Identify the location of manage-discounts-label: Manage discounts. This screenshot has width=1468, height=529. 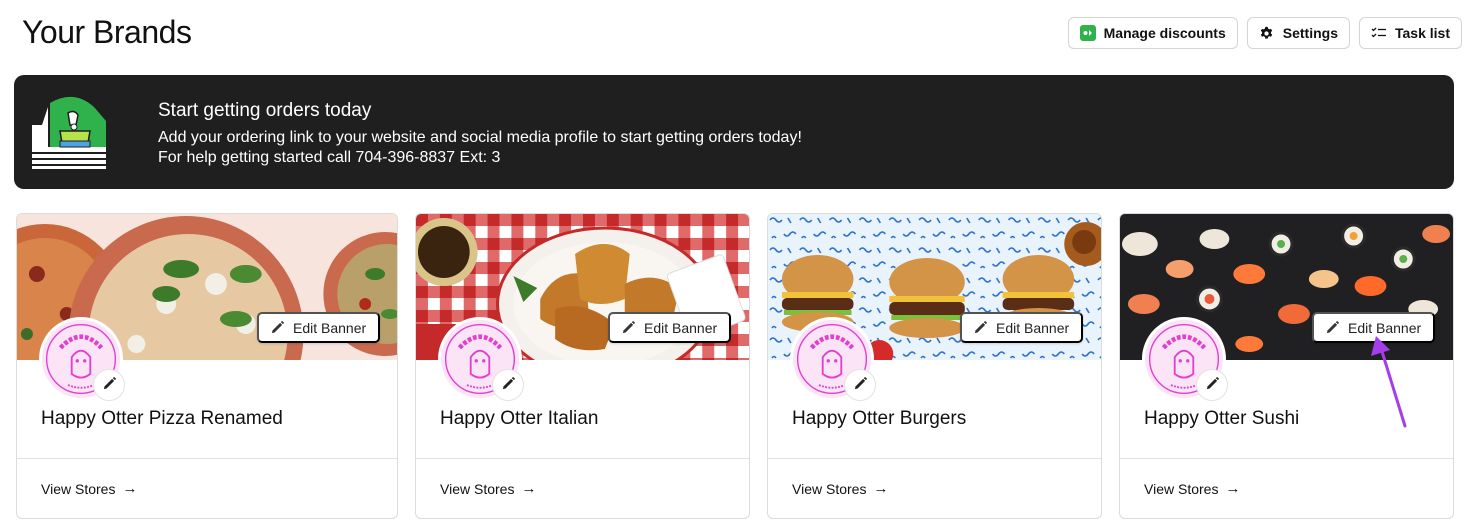
(1164, 33).